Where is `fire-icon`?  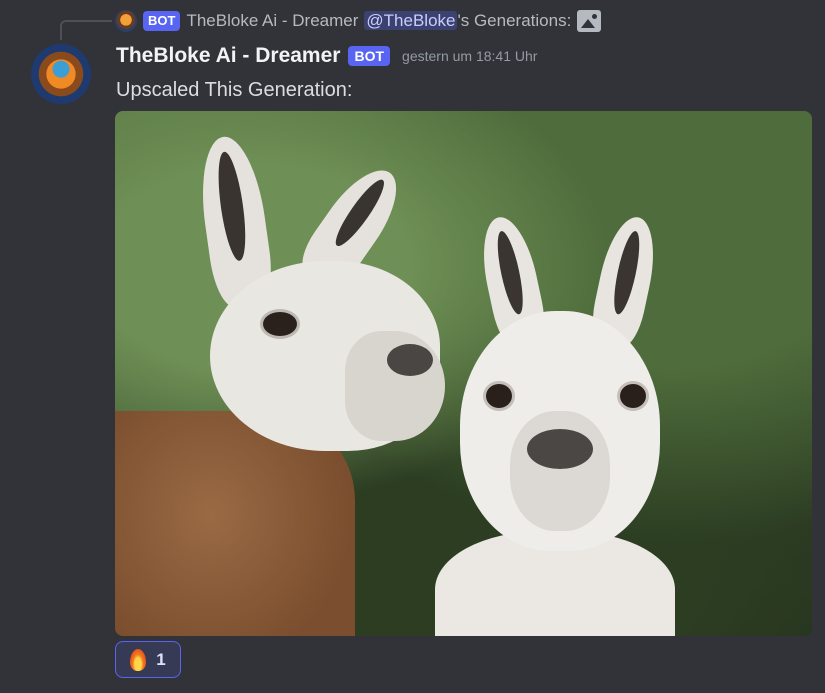
fire-icon is located at coordinates (138, 659).